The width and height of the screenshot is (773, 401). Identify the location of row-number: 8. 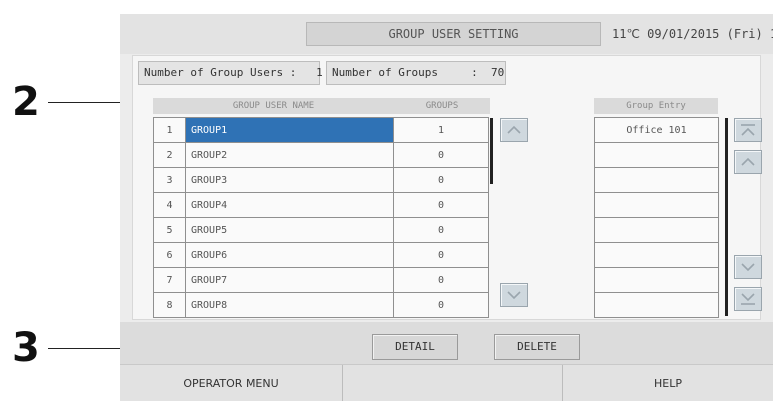
(169, 305).